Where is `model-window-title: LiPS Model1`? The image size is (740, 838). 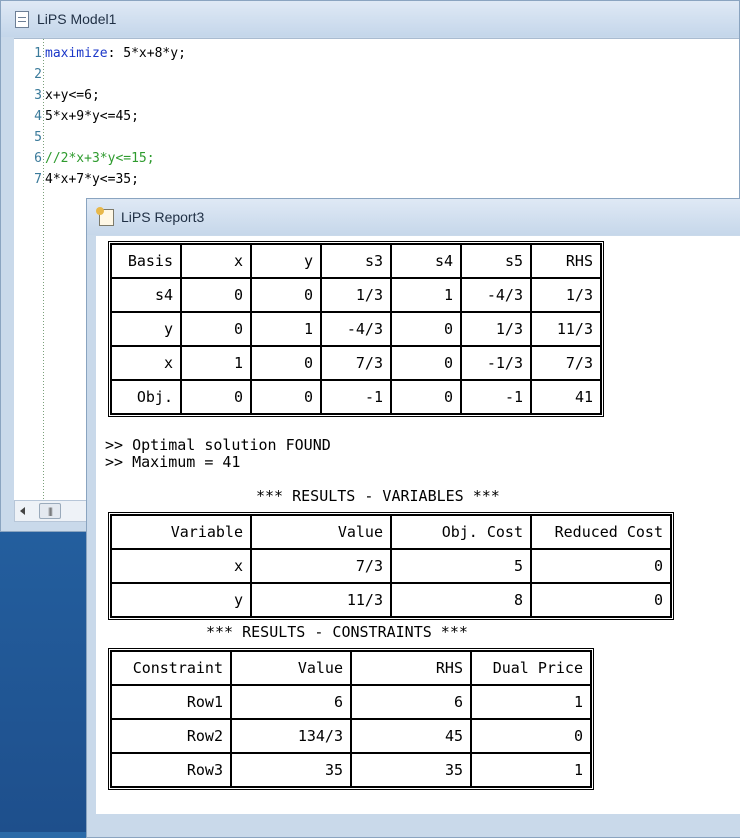
model-window-title: LiPS Model1 is located at coordinates (77, 19).